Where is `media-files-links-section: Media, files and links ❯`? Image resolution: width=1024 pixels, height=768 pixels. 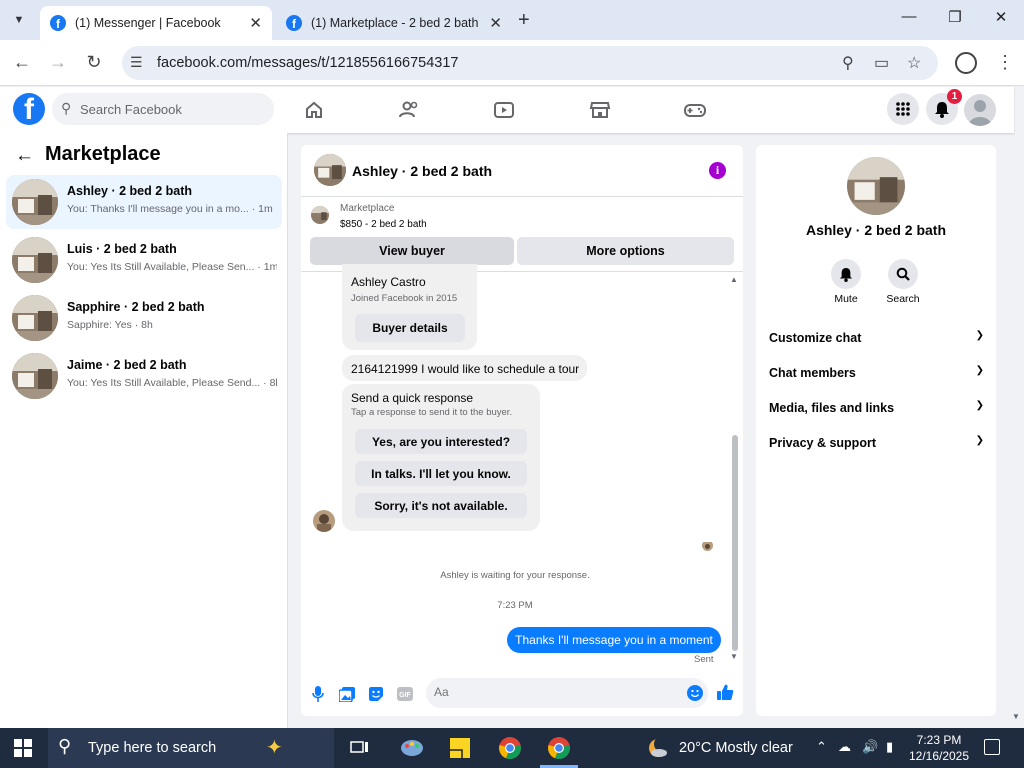 media-files-links-section: Media, files and links ❯ is located at coordinates (876, 409).